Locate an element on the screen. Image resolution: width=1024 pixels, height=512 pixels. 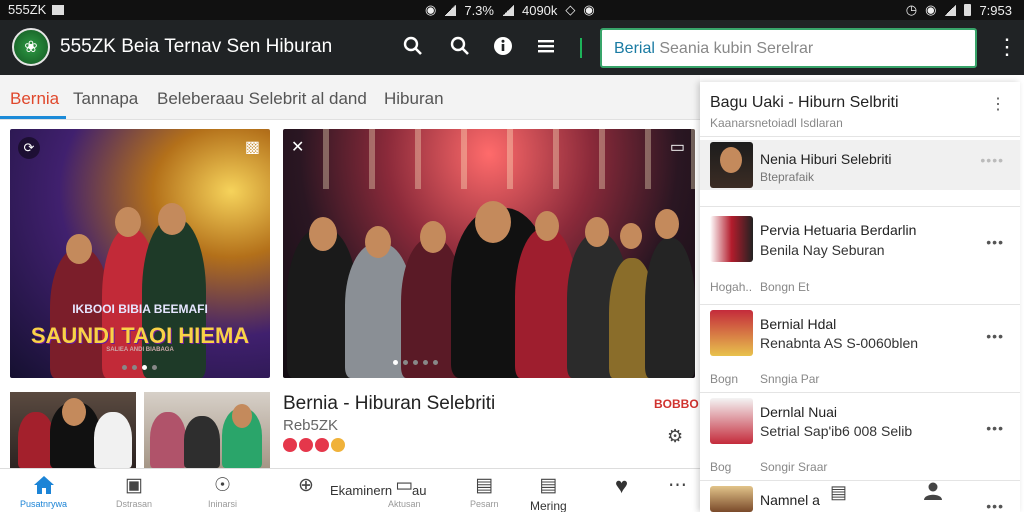
nav-list: ▤ Mering is located at coordinates (548, 493).